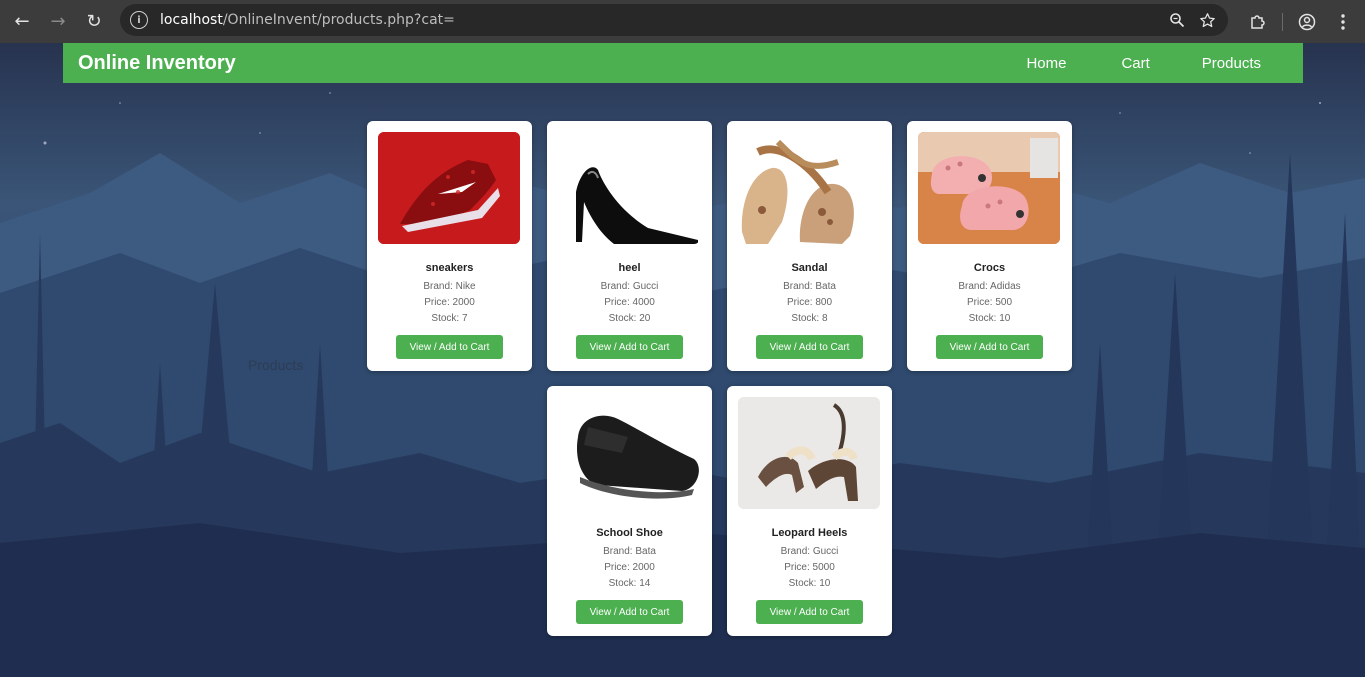 This screenshot has width=1365, height=677. I want to click on back-icon: ←, so click(22, 22).